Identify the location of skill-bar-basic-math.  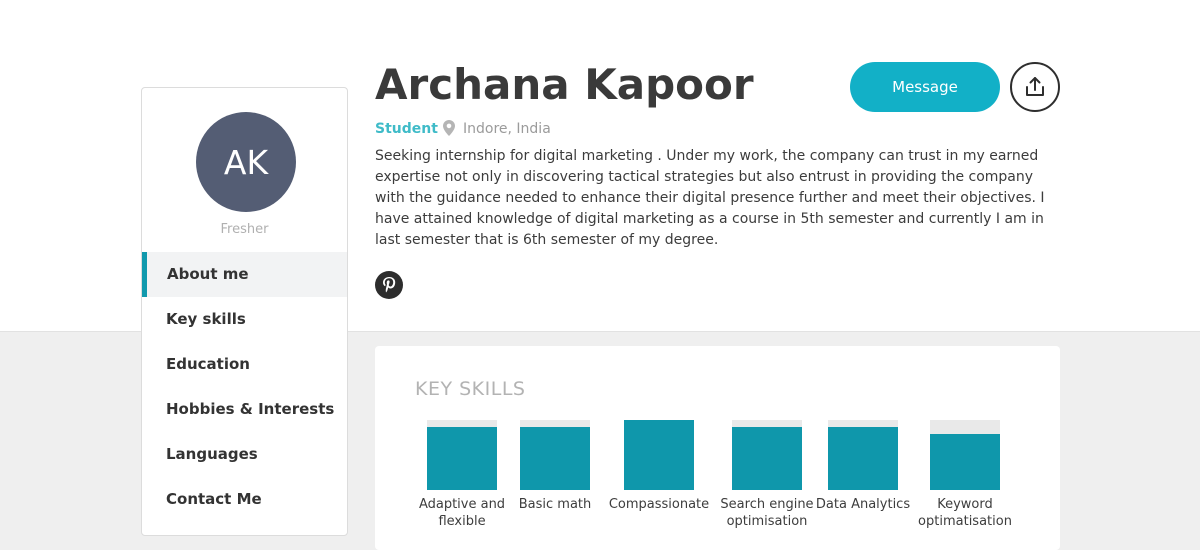
(555, 455).